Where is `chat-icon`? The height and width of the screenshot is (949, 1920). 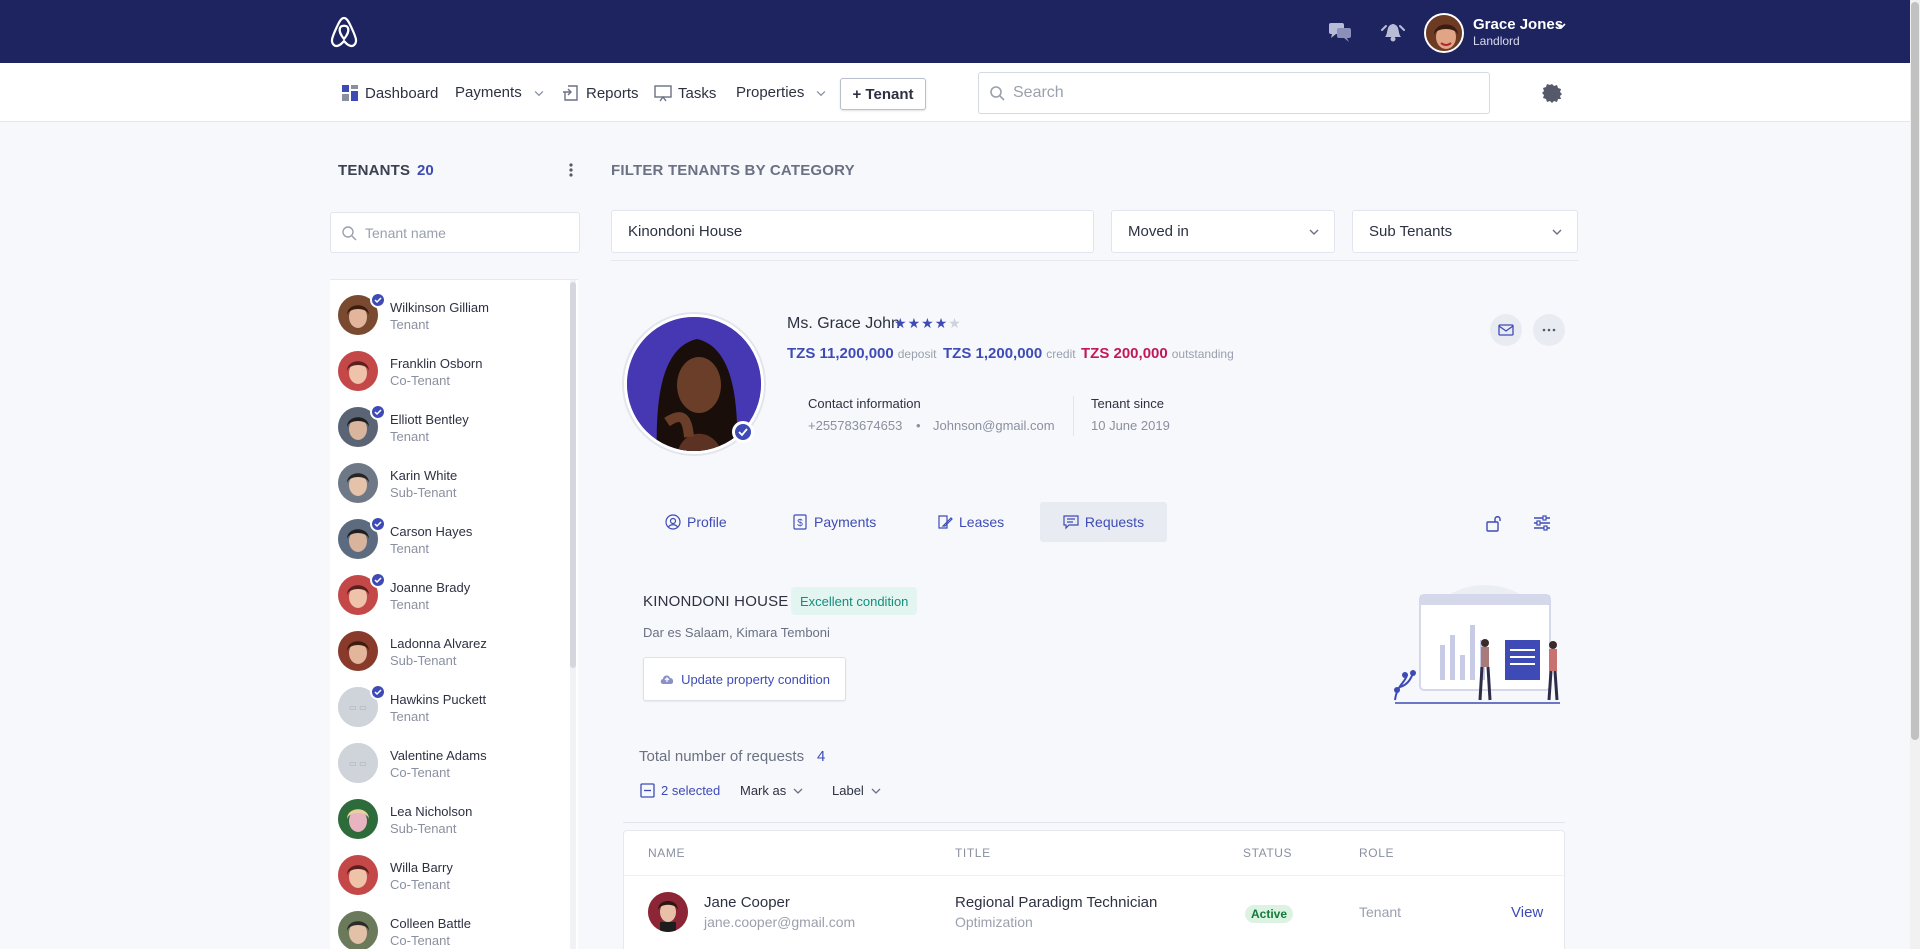 chat-icon is located at coordinates (1071, 522).